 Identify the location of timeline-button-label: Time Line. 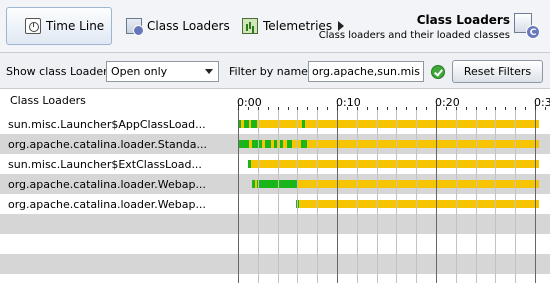
(75, 26).